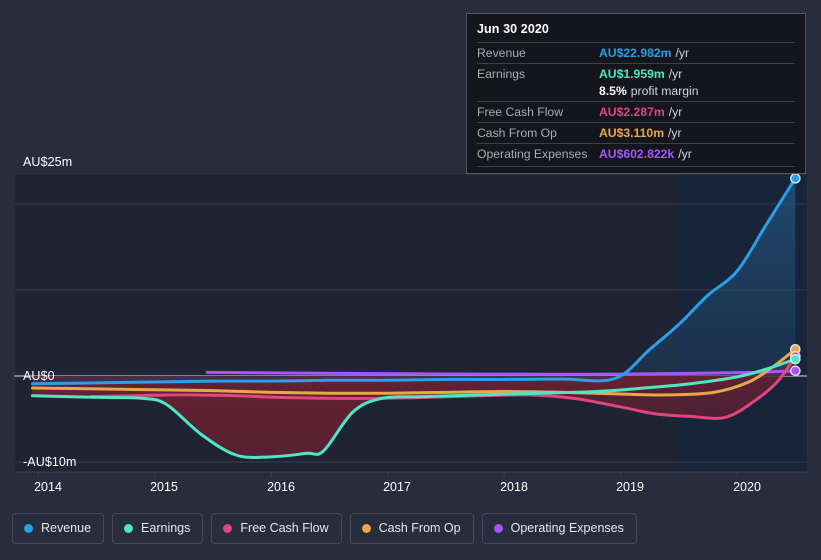  Describe the element at coordinates (632, 112) in the screenshot. I see `tooltip-value-free-cash-flow: AU$2.287m` at that location.